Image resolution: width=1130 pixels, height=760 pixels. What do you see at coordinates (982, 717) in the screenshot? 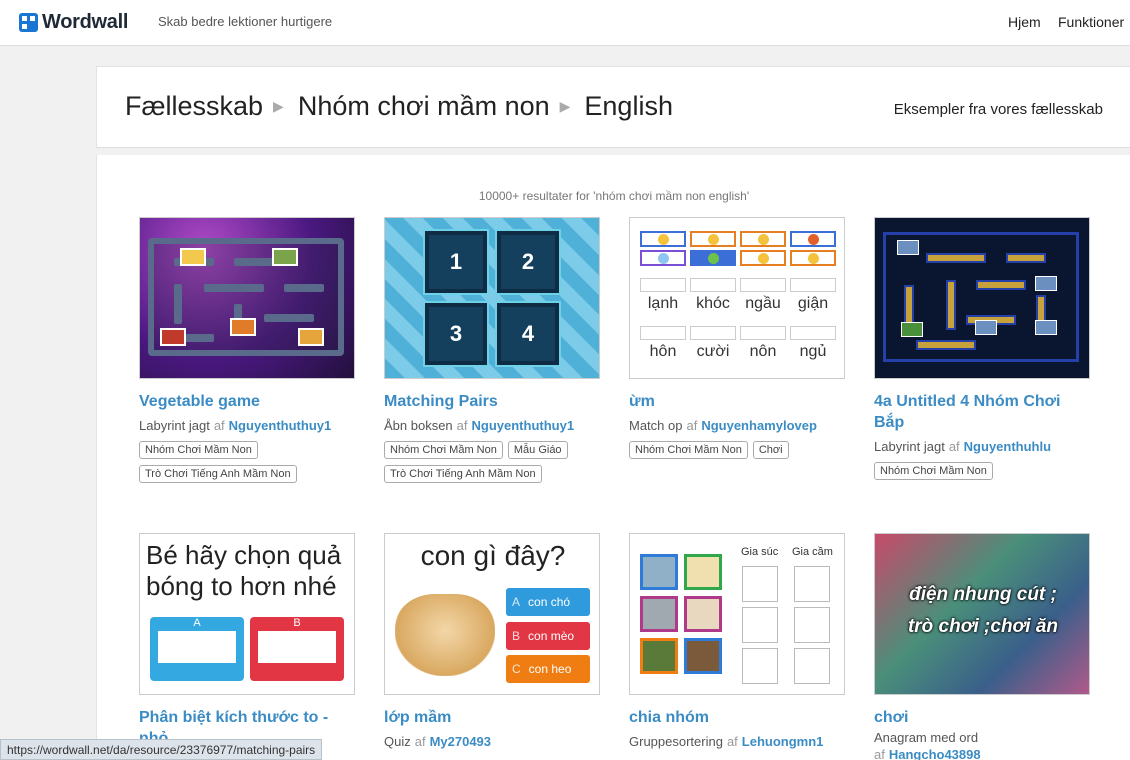
I see `activity-title: chơi` at bounding box center [982, 717].